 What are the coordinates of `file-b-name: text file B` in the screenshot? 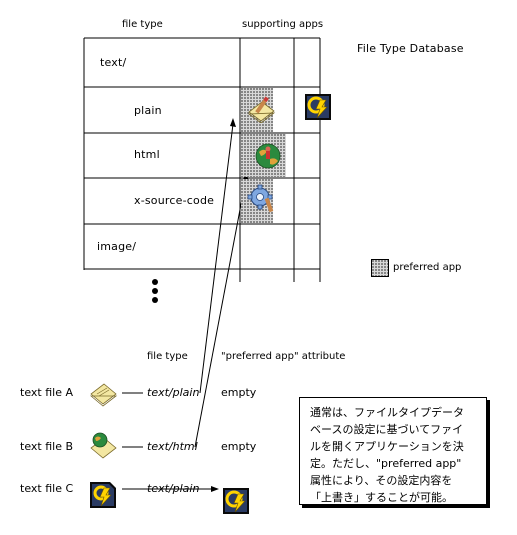 It's located at (47, 446).